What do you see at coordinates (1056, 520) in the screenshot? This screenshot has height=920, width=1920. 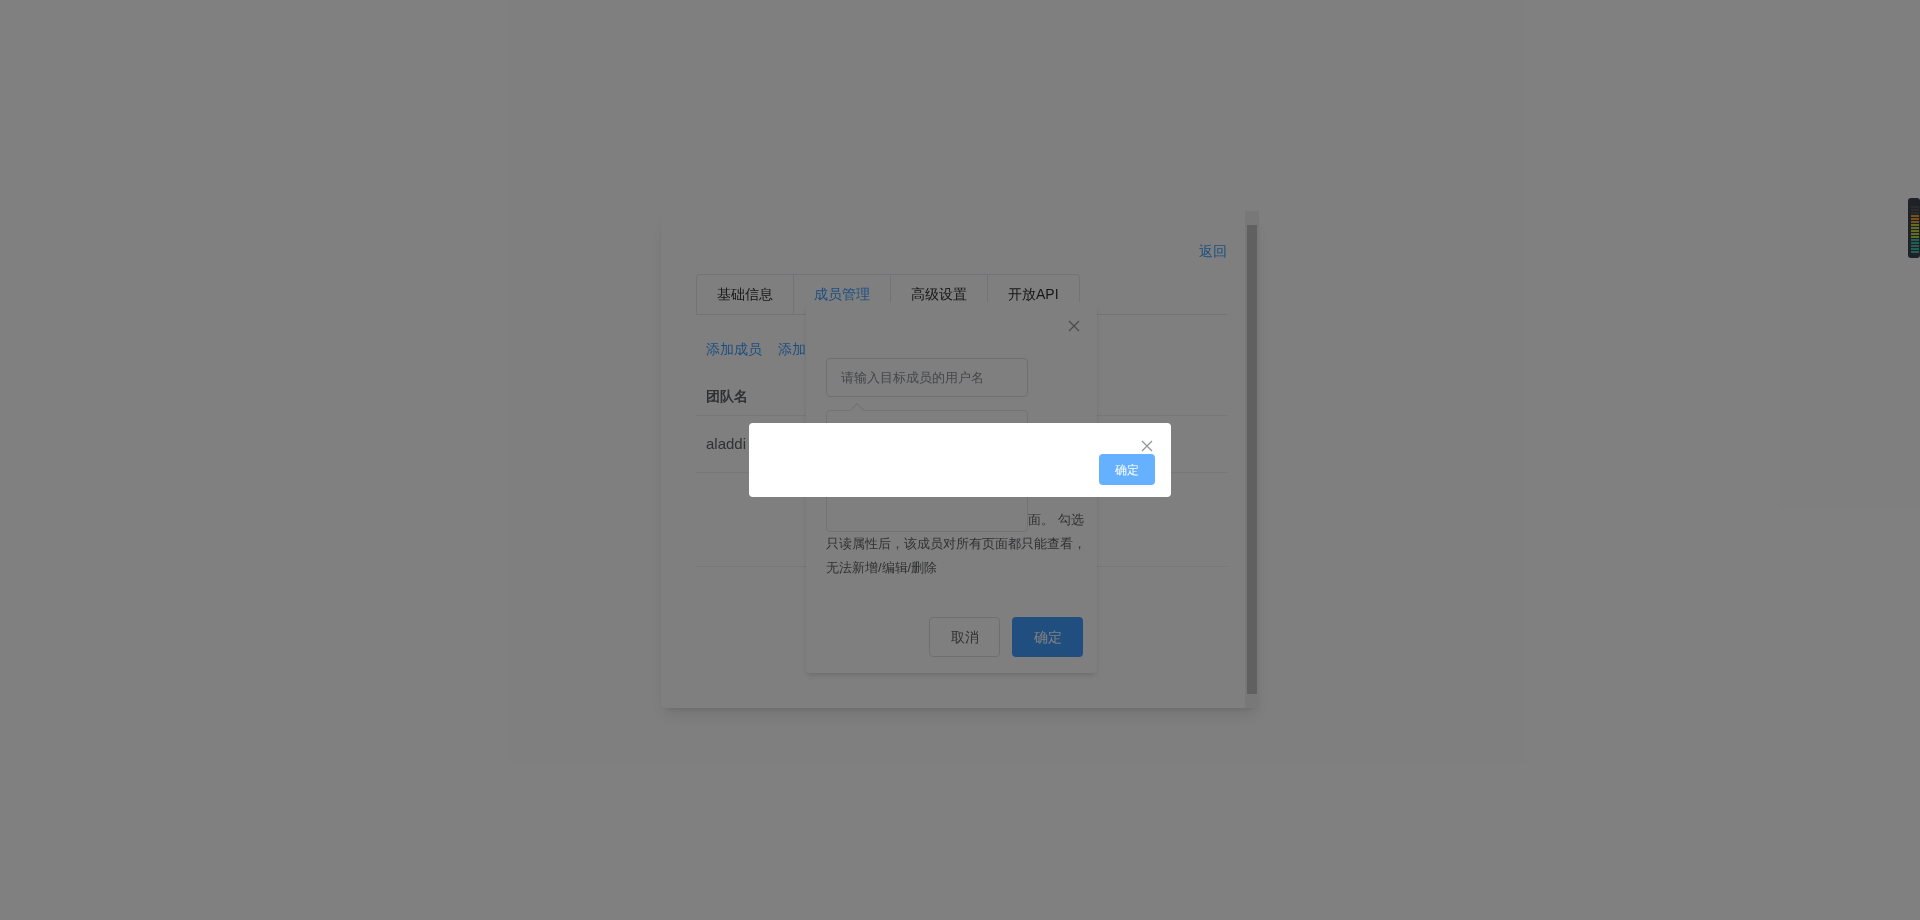 I see `note-fragment: 面。 勾选` at bounding box center [1056, 520].